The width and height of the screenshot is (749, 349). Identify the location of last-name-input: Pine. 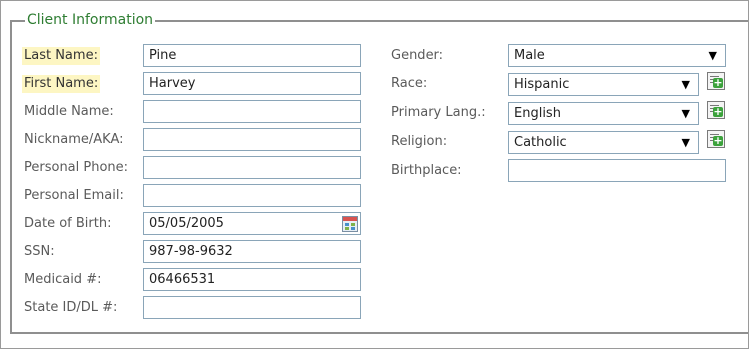
(252, 55).